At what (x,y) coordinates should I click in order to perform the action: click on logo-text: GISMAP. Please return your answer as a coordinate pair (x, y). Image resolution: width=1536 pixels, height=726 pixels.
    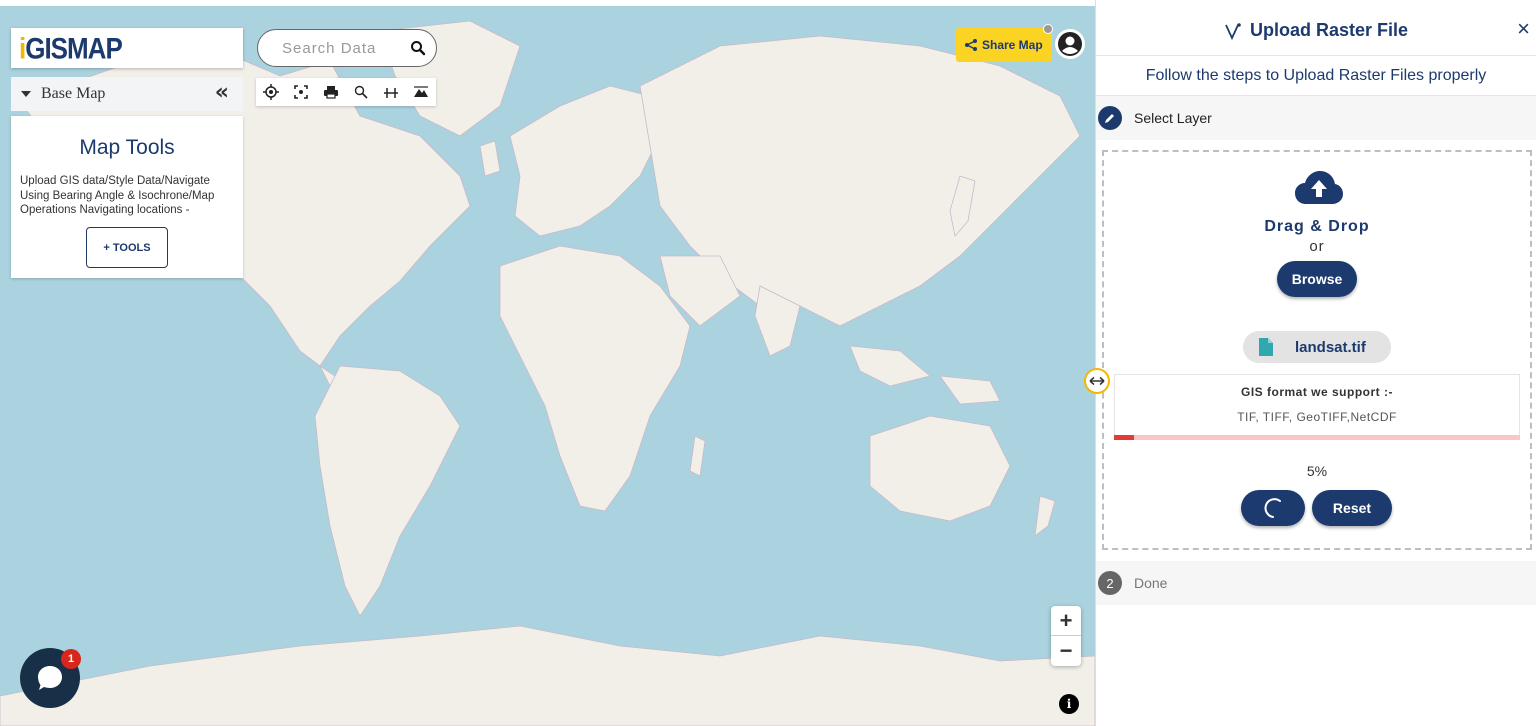
    Looking at the image, I should click on (74, 47).